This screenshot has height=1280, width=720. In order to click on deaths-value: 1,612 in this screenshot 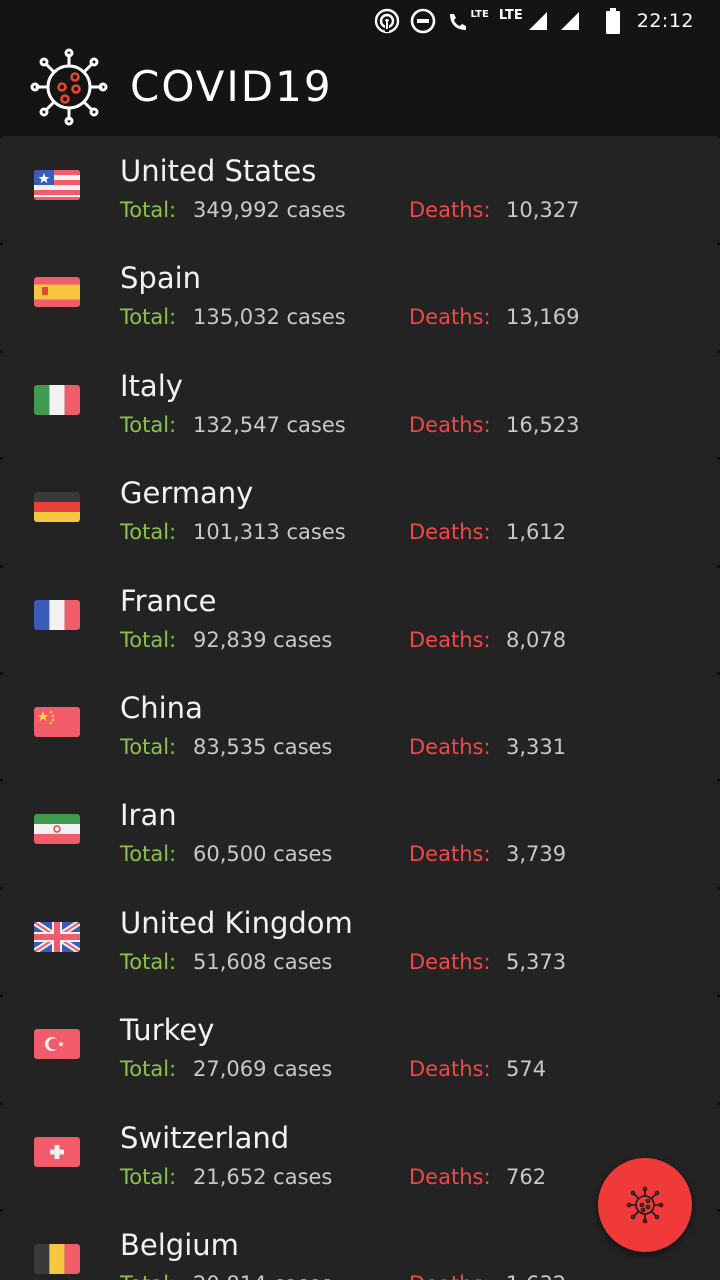, I will do `click(536, 532)`.